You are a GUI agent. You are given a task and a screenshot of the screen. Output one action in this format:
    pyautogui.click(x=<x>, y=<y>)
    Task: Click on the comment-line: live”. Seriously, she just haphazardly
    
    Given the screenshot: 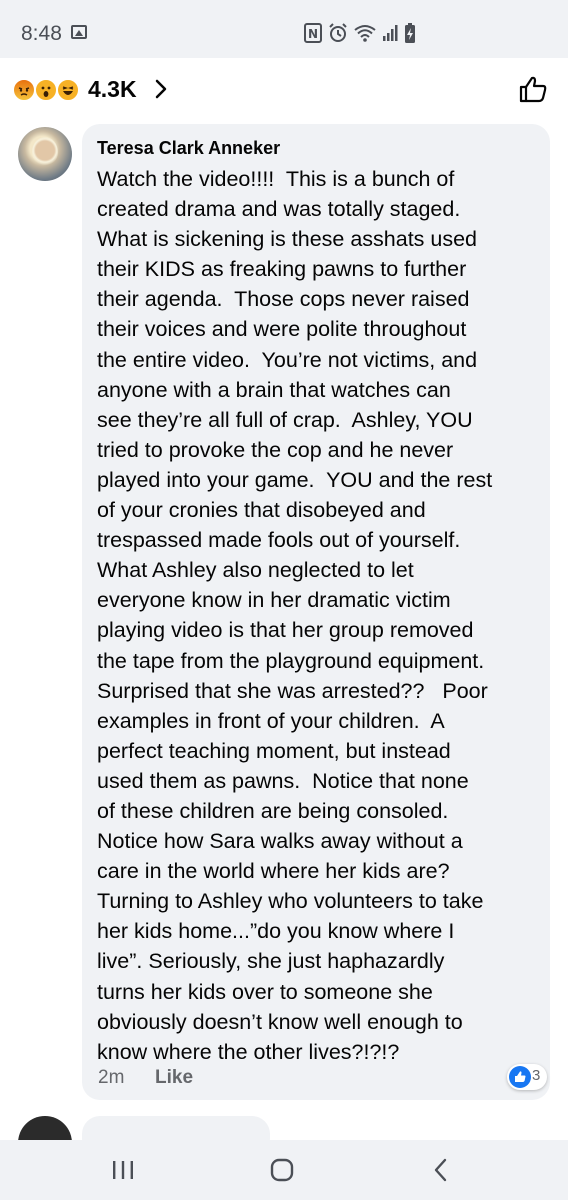 What is the action you would take?
    pyautogui.click(x=271, y=961)
    